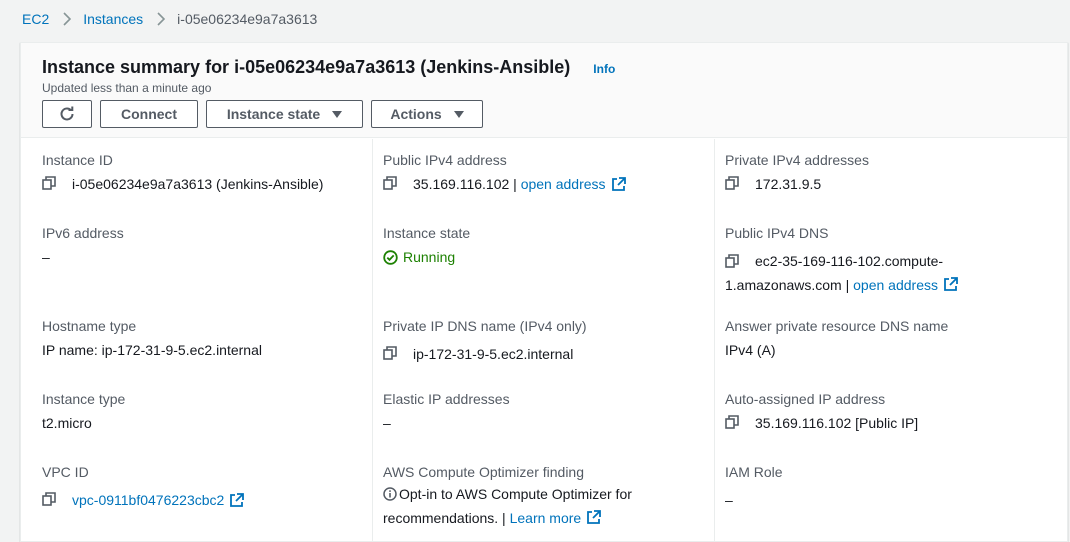 The width and height of the screenshot is (1070, 542). I want to click on connect-button: Connect, so click(149, 114).